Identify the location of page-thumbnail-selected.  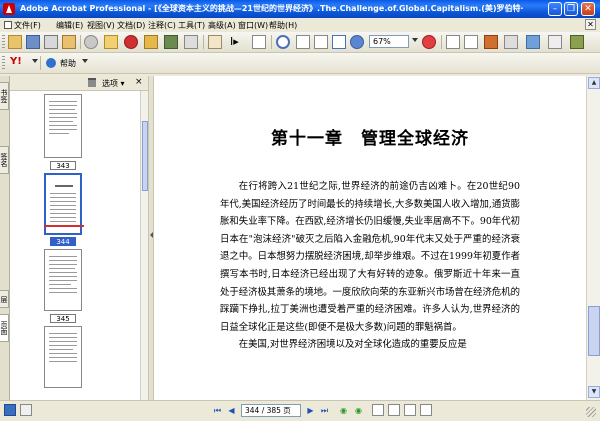
(64, 204).